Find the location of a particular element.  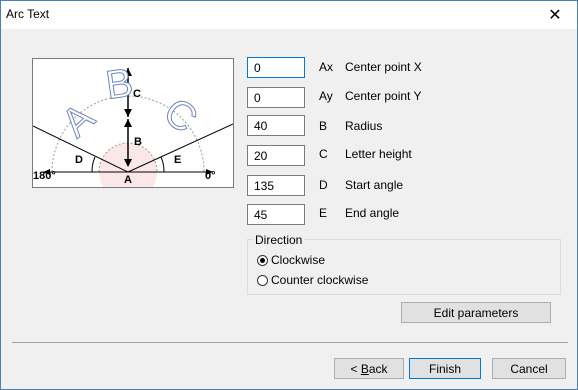

back-button-accelerator: B is located at coordinates (364, 368).